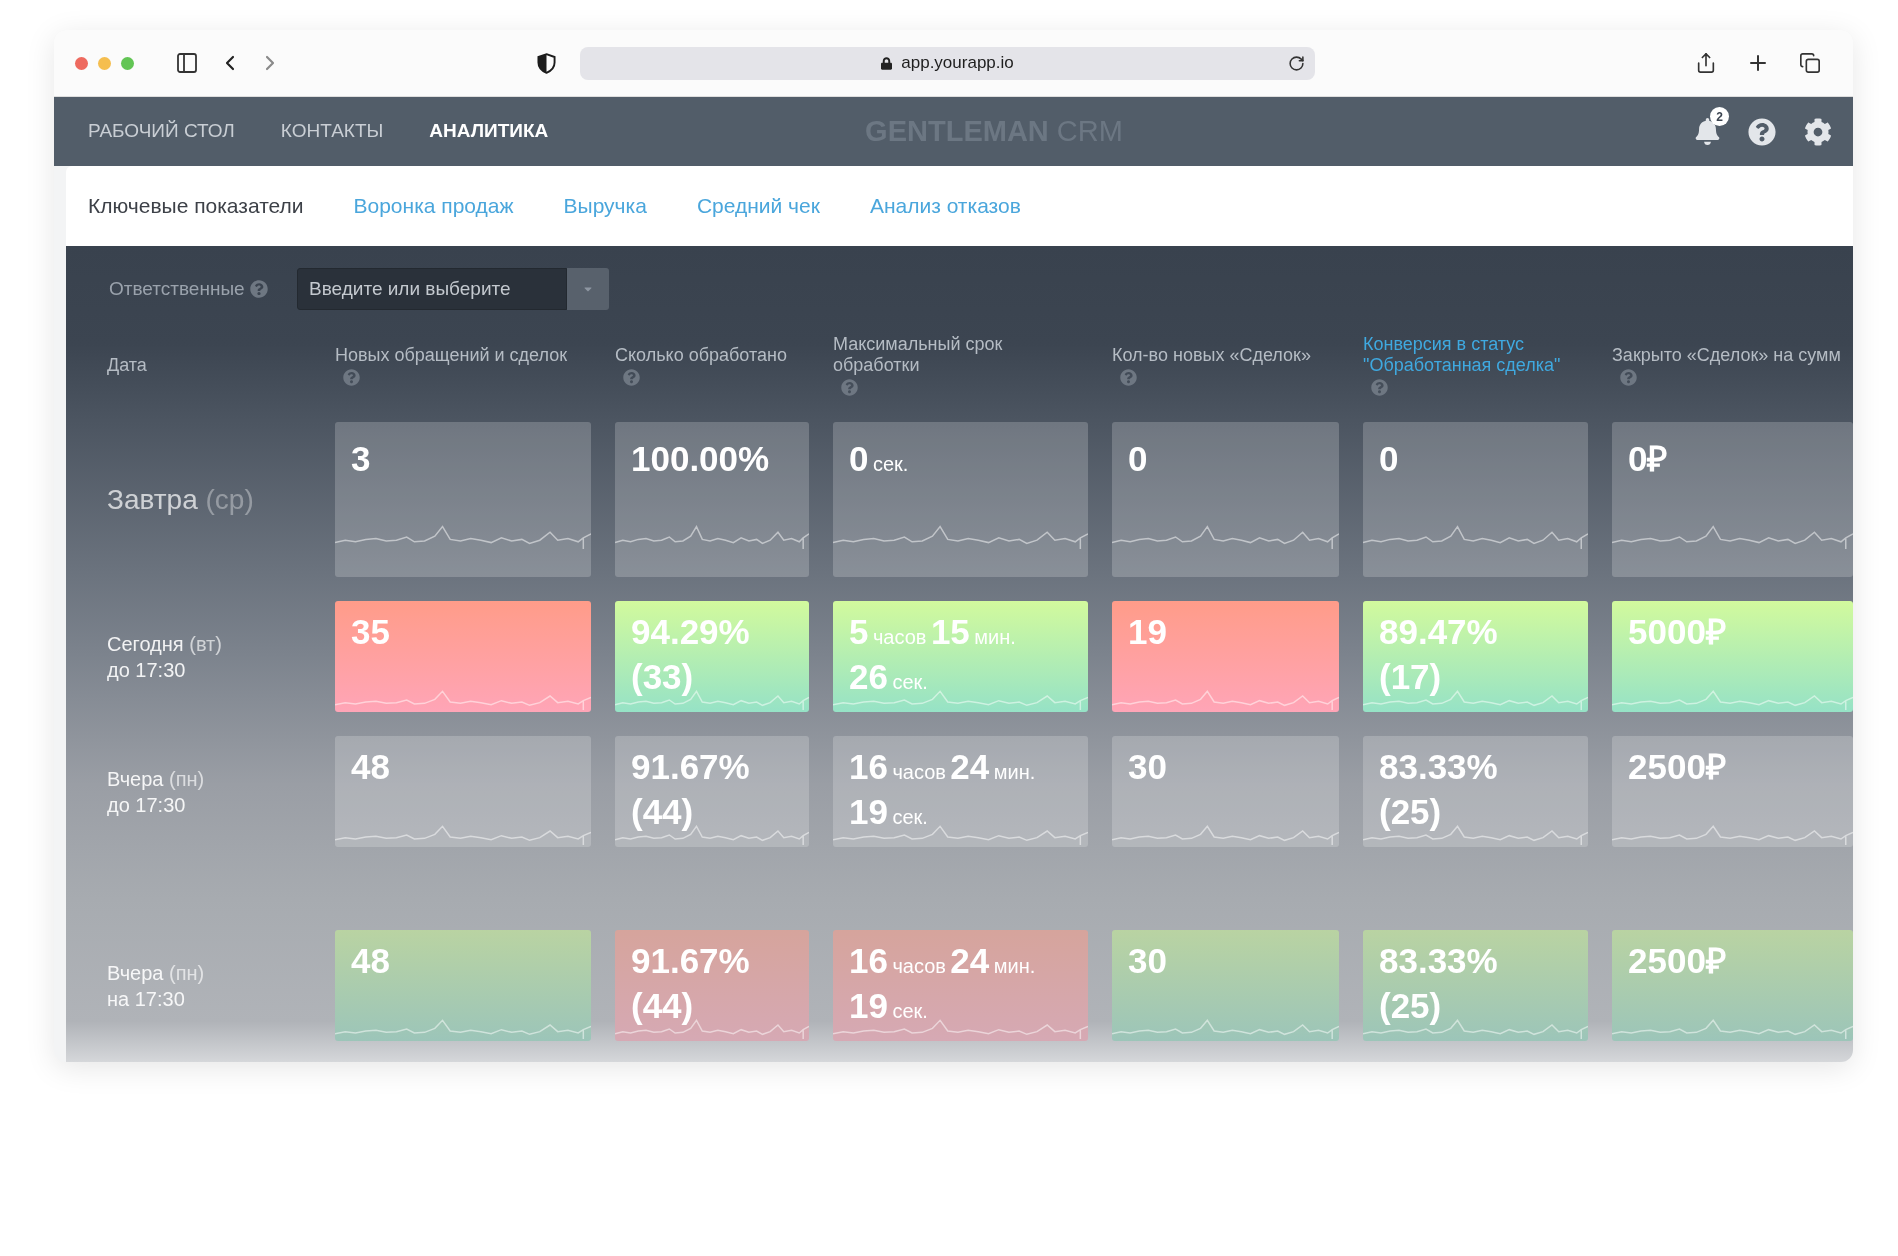 Image resolution: width=1898 pixels, height=1256 pixels. Describe the element at coordinates (127, 63) in the screenshot. I see `zoom-window-icon` at that location.